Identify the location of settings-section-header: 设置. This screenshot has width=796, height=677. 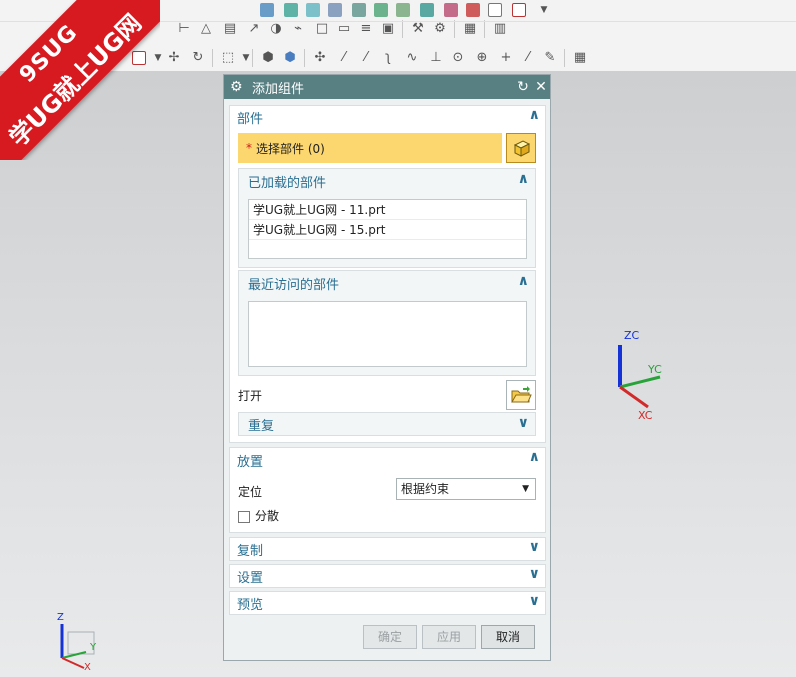
(387, 576).